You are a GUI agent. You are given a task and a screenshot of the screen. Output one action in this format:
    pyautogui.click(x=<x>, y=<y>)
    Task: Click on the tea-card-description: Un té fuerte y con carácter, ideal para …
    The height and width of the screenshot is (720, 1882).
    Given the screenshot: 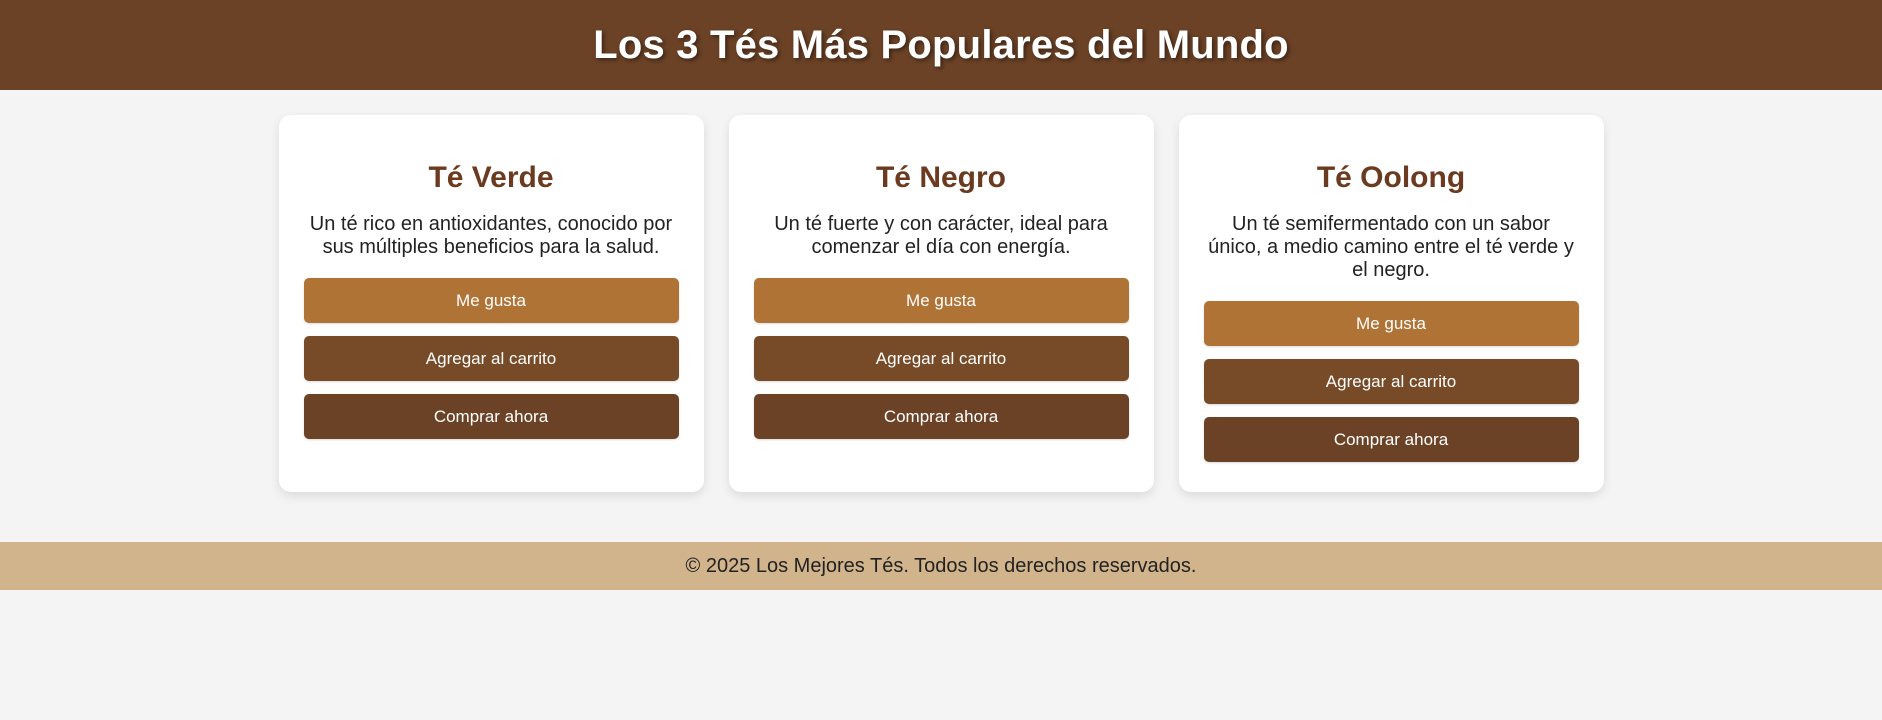 What is the action you would take?
    pyautogui.click(x=941, y=235)
    